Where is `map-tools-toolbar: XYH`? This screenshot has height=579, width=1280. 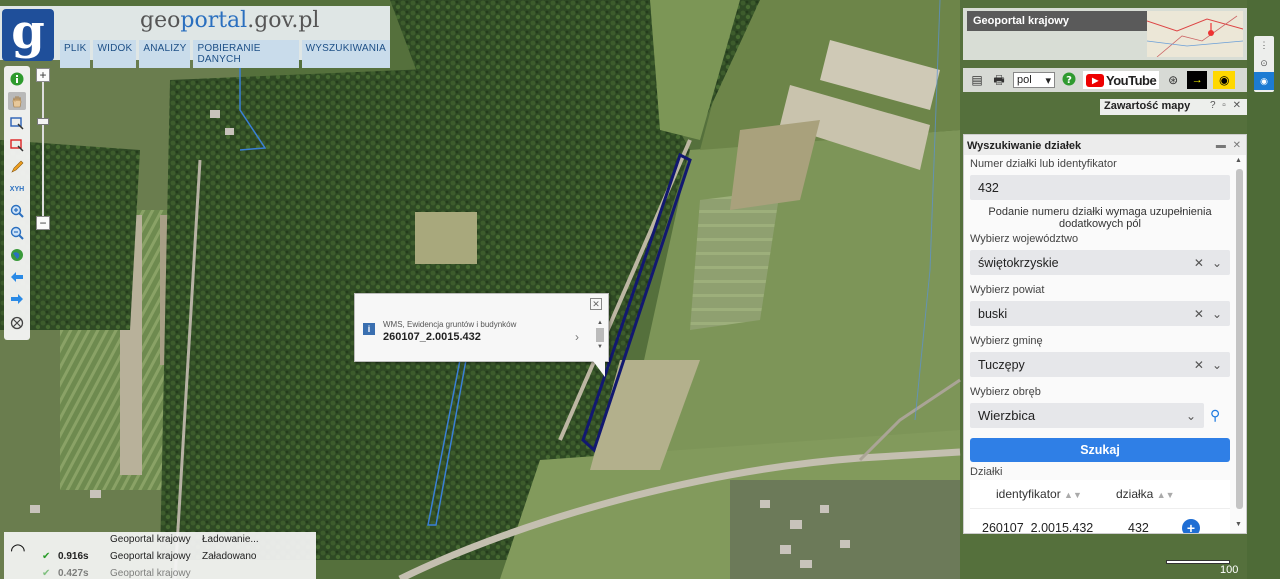 map-tools-toolbar: XYH is located at coordinates (17, 203).